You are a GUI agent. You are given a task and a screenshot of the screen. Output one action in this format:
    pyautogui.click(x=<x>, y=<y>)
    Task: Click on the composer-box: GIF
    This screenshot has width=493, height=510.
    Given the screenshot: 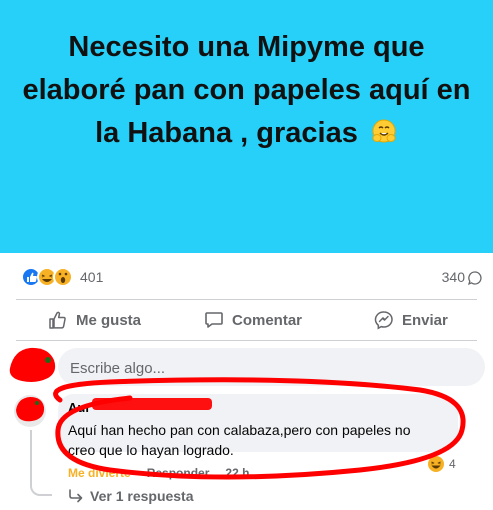 What is the action you would take?
    pyautogui.click(x=271, y=368)
    